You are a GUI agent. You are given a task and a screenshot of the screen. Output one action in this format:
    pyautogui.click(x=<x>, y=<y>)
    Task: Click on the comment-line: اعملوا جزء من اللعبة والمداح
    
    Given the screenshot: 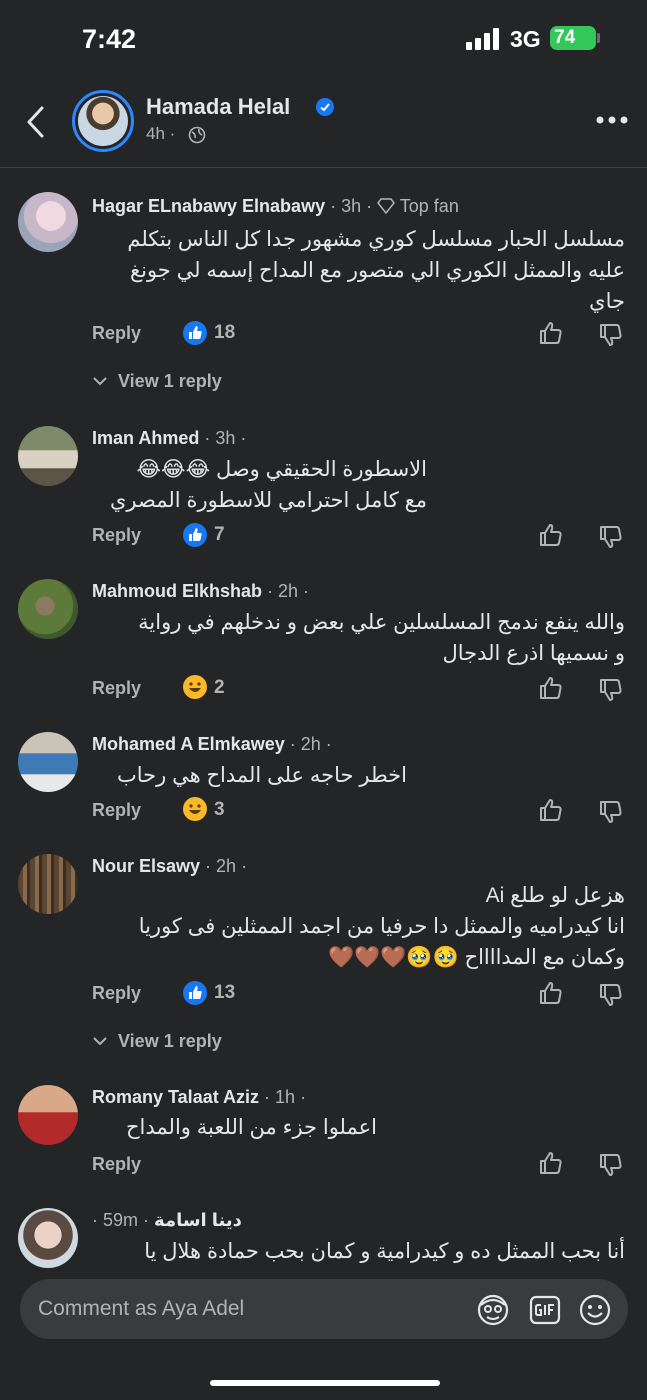 What is the action you would take?
    pyautogui.click(x=251, y=1127)
    